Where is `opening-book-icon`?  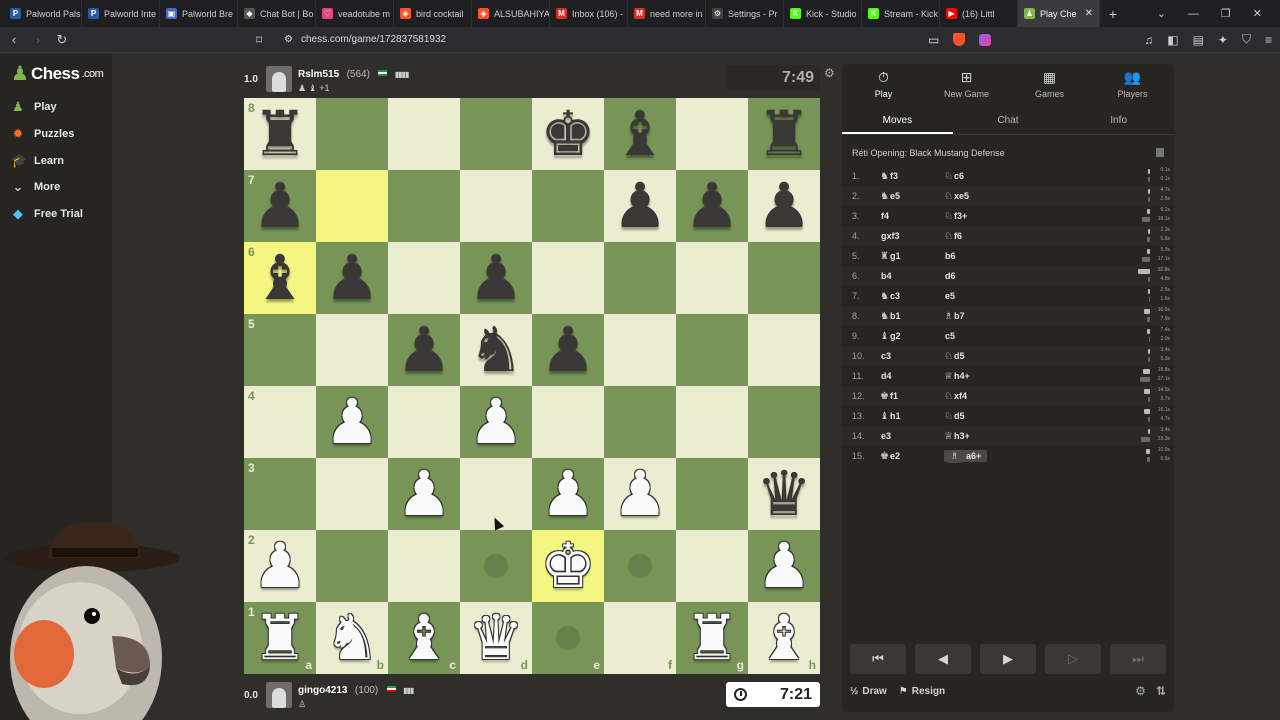
opening-book-icon is located at coordinates (1160, 152).